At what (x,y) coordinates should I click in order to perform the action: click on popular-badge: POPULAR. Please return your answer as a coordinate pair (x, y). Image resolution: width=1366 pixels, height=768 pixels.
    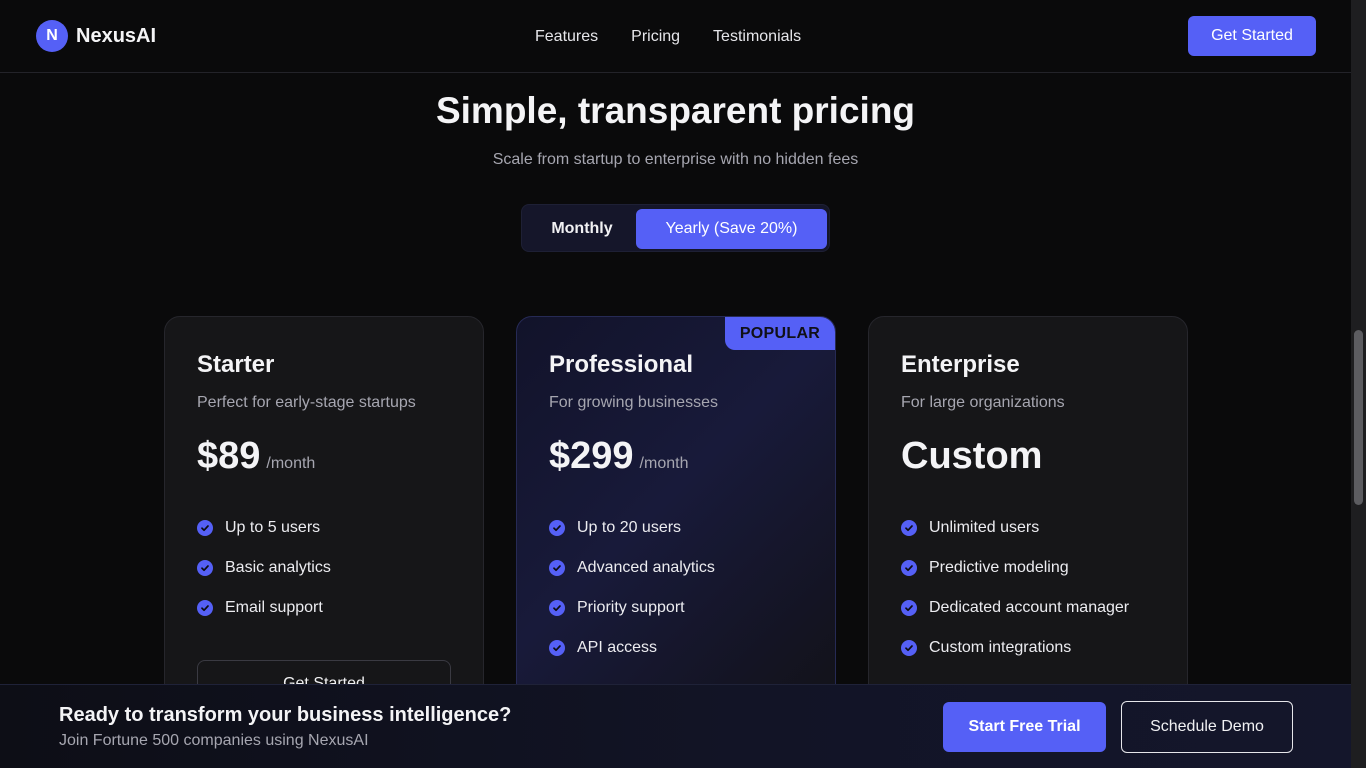
    Looking at the image, I should click on (780, 333).